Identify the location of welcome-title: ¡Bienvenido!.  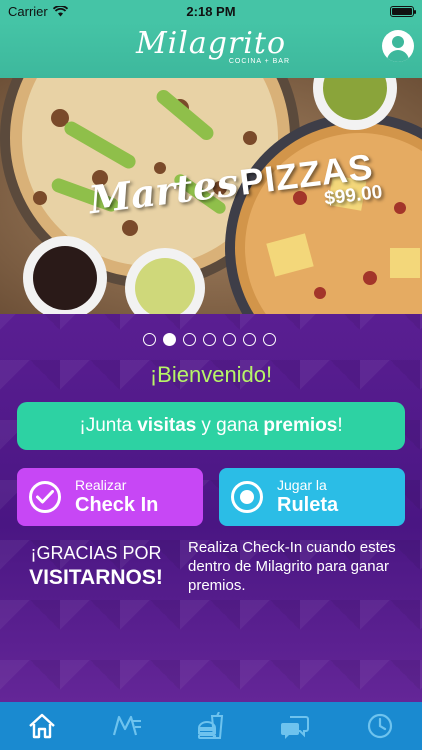
(211, 374).